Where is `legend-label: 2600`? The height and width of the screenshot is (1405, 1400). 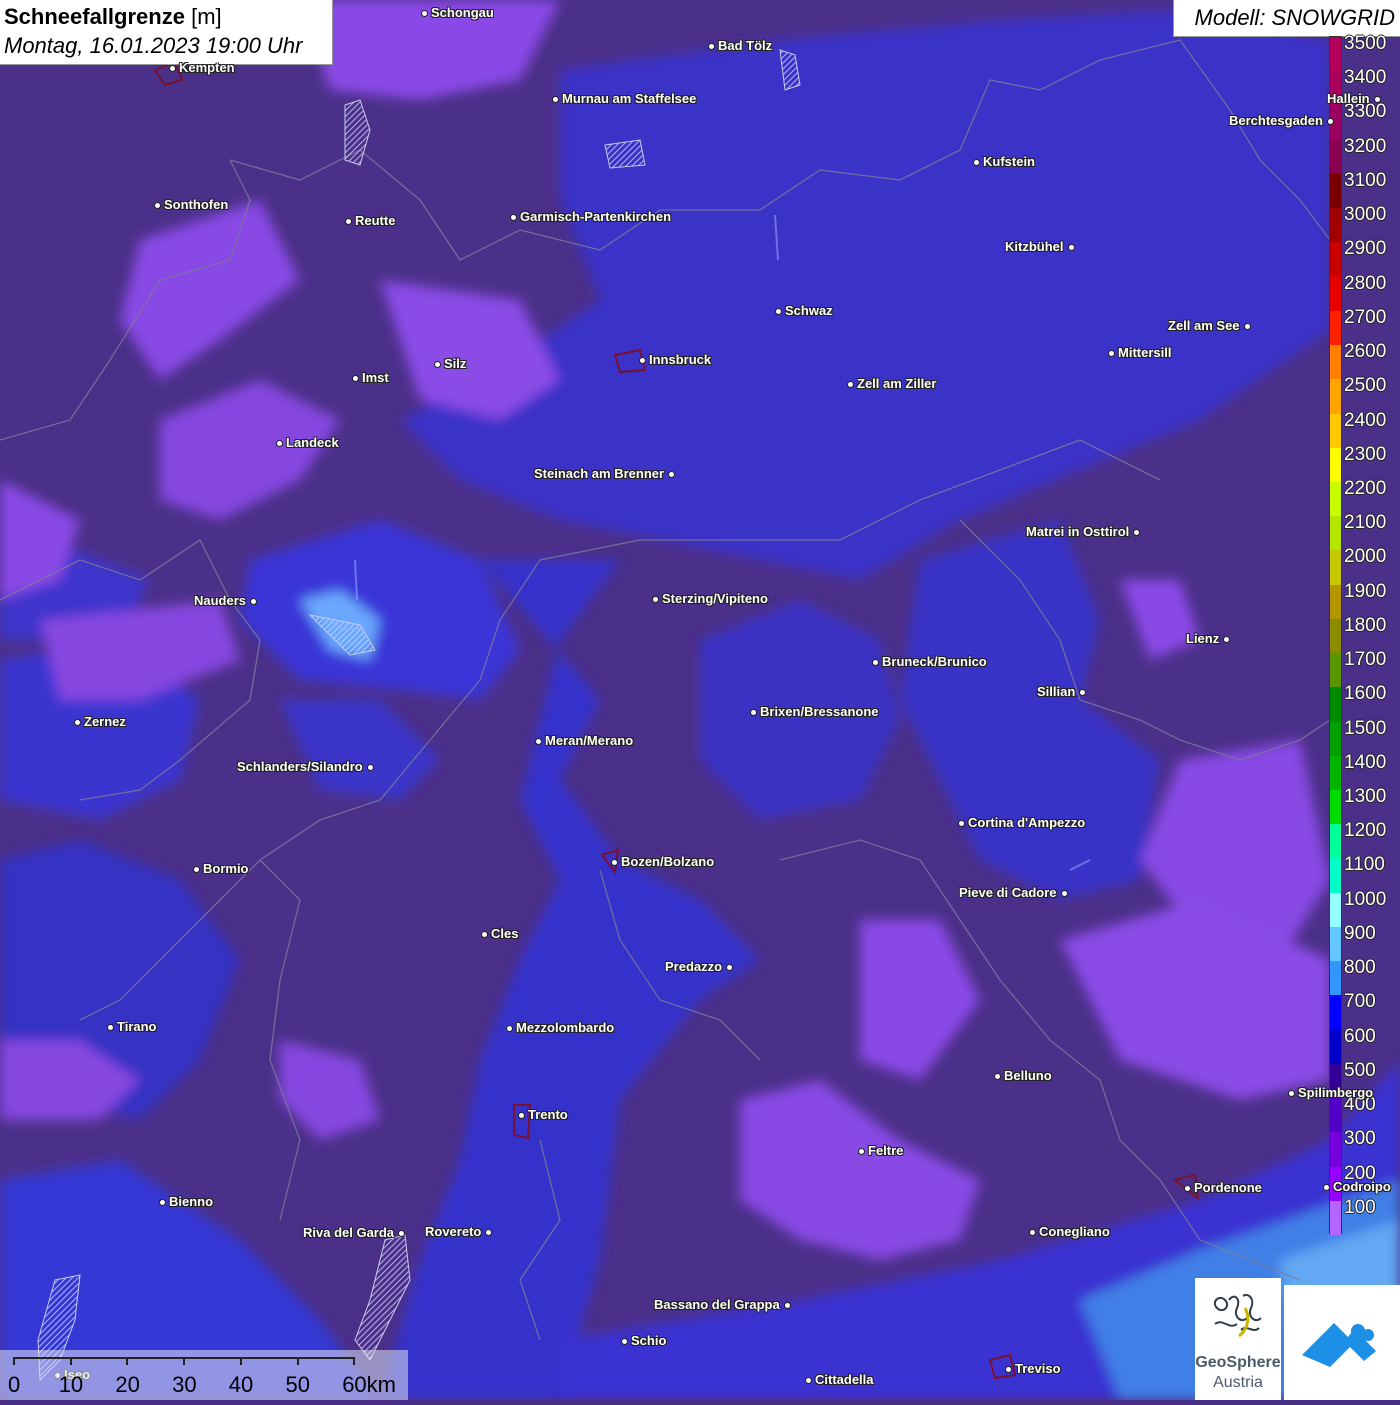
legend-label: 2600 is located at coordinates (1365, 352).